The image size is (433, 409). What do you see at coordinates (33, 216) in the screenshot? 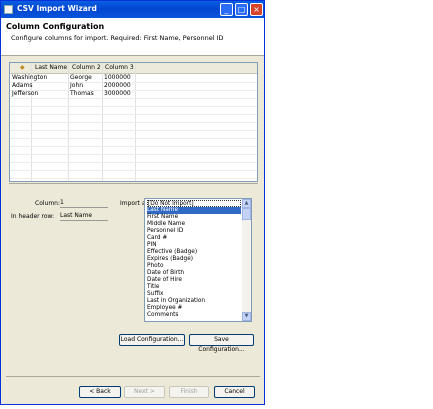
I see `header-row-label: In header row:` at bounding box center [33, 216].